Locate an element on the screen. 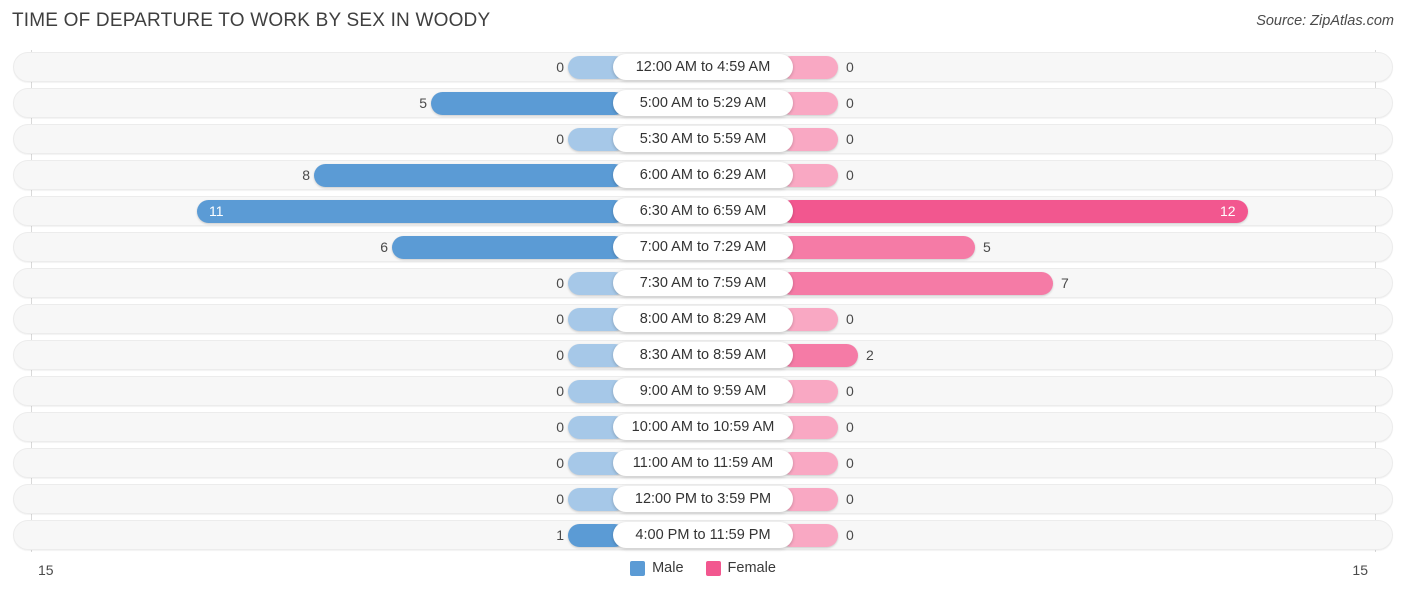  chart-row: 1 0 4:00 PM to 11:59 PM is located at coordinates (703, 535).